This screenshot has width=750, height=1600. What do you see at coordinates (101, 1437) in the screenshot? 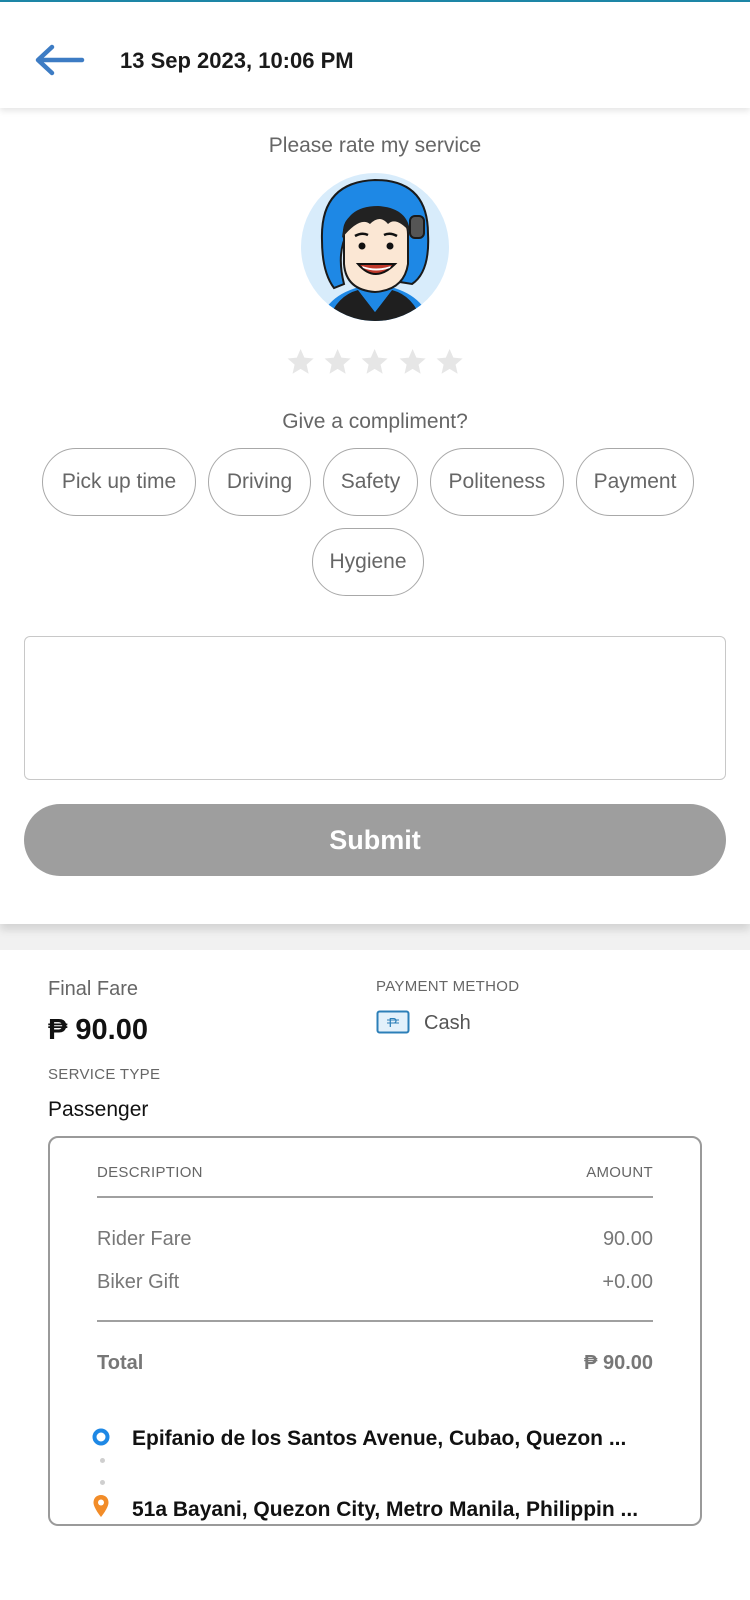
I see `pickup-dot-icon` at bounding box center [101, 1437].